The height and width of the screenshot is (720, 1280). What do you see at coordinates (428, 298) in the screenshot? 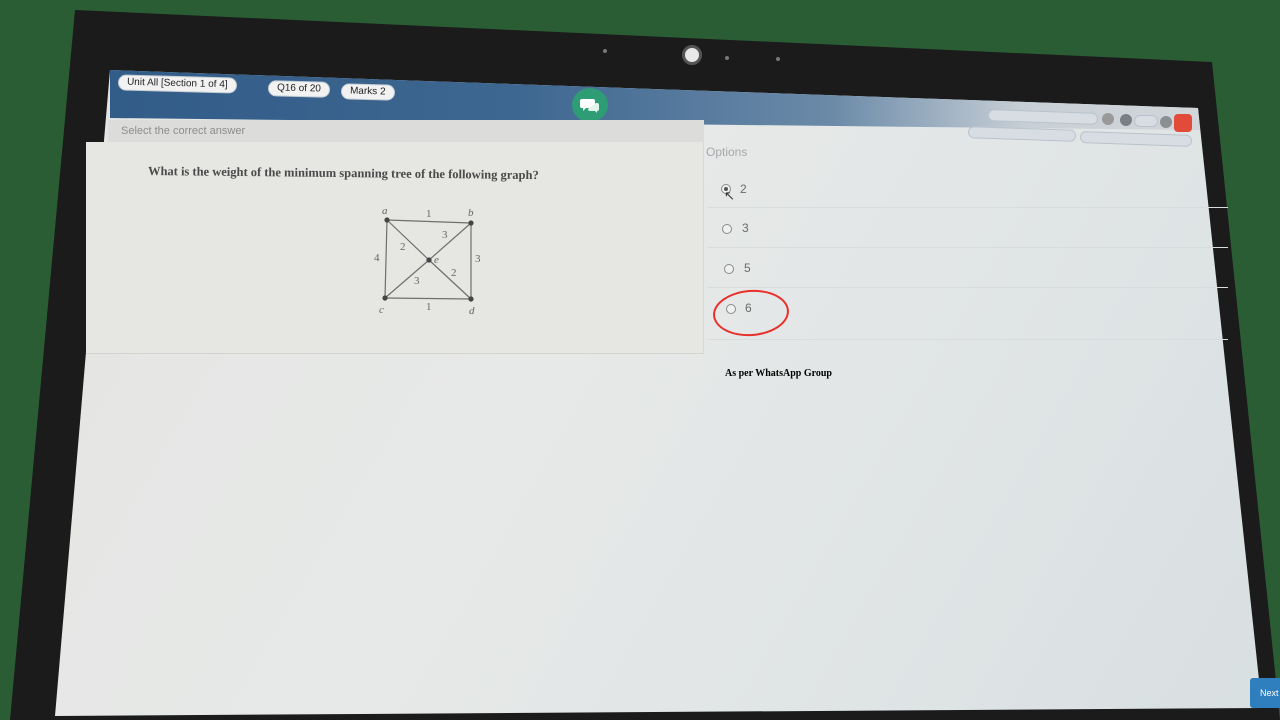
I see `edge-cd` at bounding box center [428, 298].